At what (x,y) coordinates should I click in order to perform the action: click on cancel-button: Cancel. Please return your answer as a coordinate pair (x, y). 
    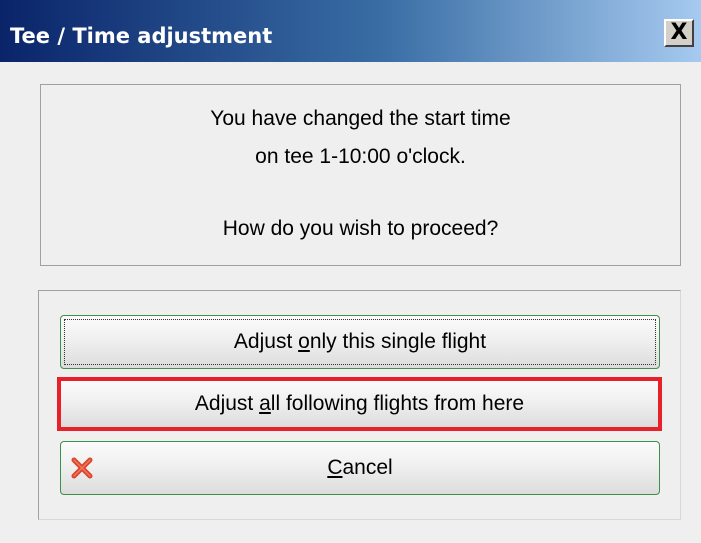
    Looking at the image, I should click on (360, 468).